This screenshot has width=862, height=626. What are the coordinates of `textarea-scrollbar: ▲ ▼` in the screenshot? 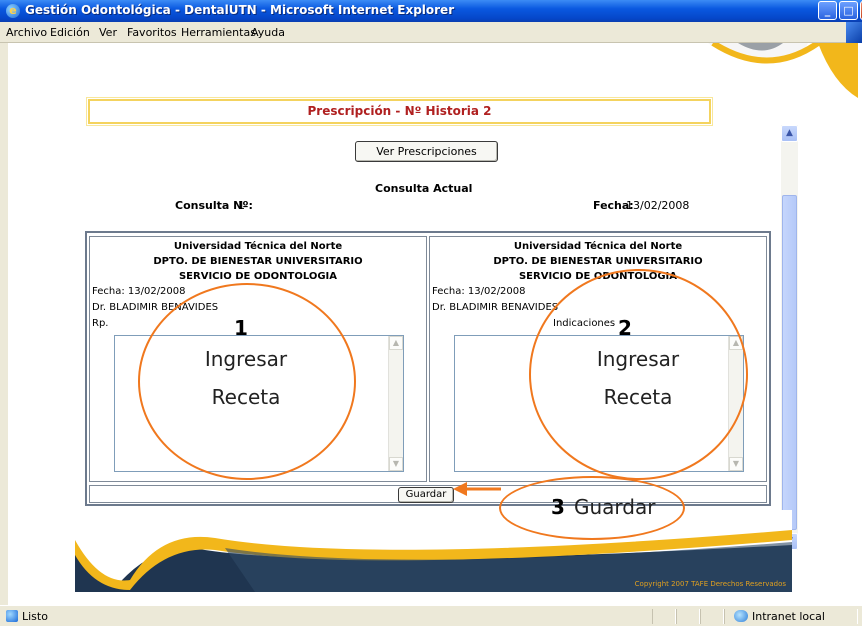 It's located at (395, 403).